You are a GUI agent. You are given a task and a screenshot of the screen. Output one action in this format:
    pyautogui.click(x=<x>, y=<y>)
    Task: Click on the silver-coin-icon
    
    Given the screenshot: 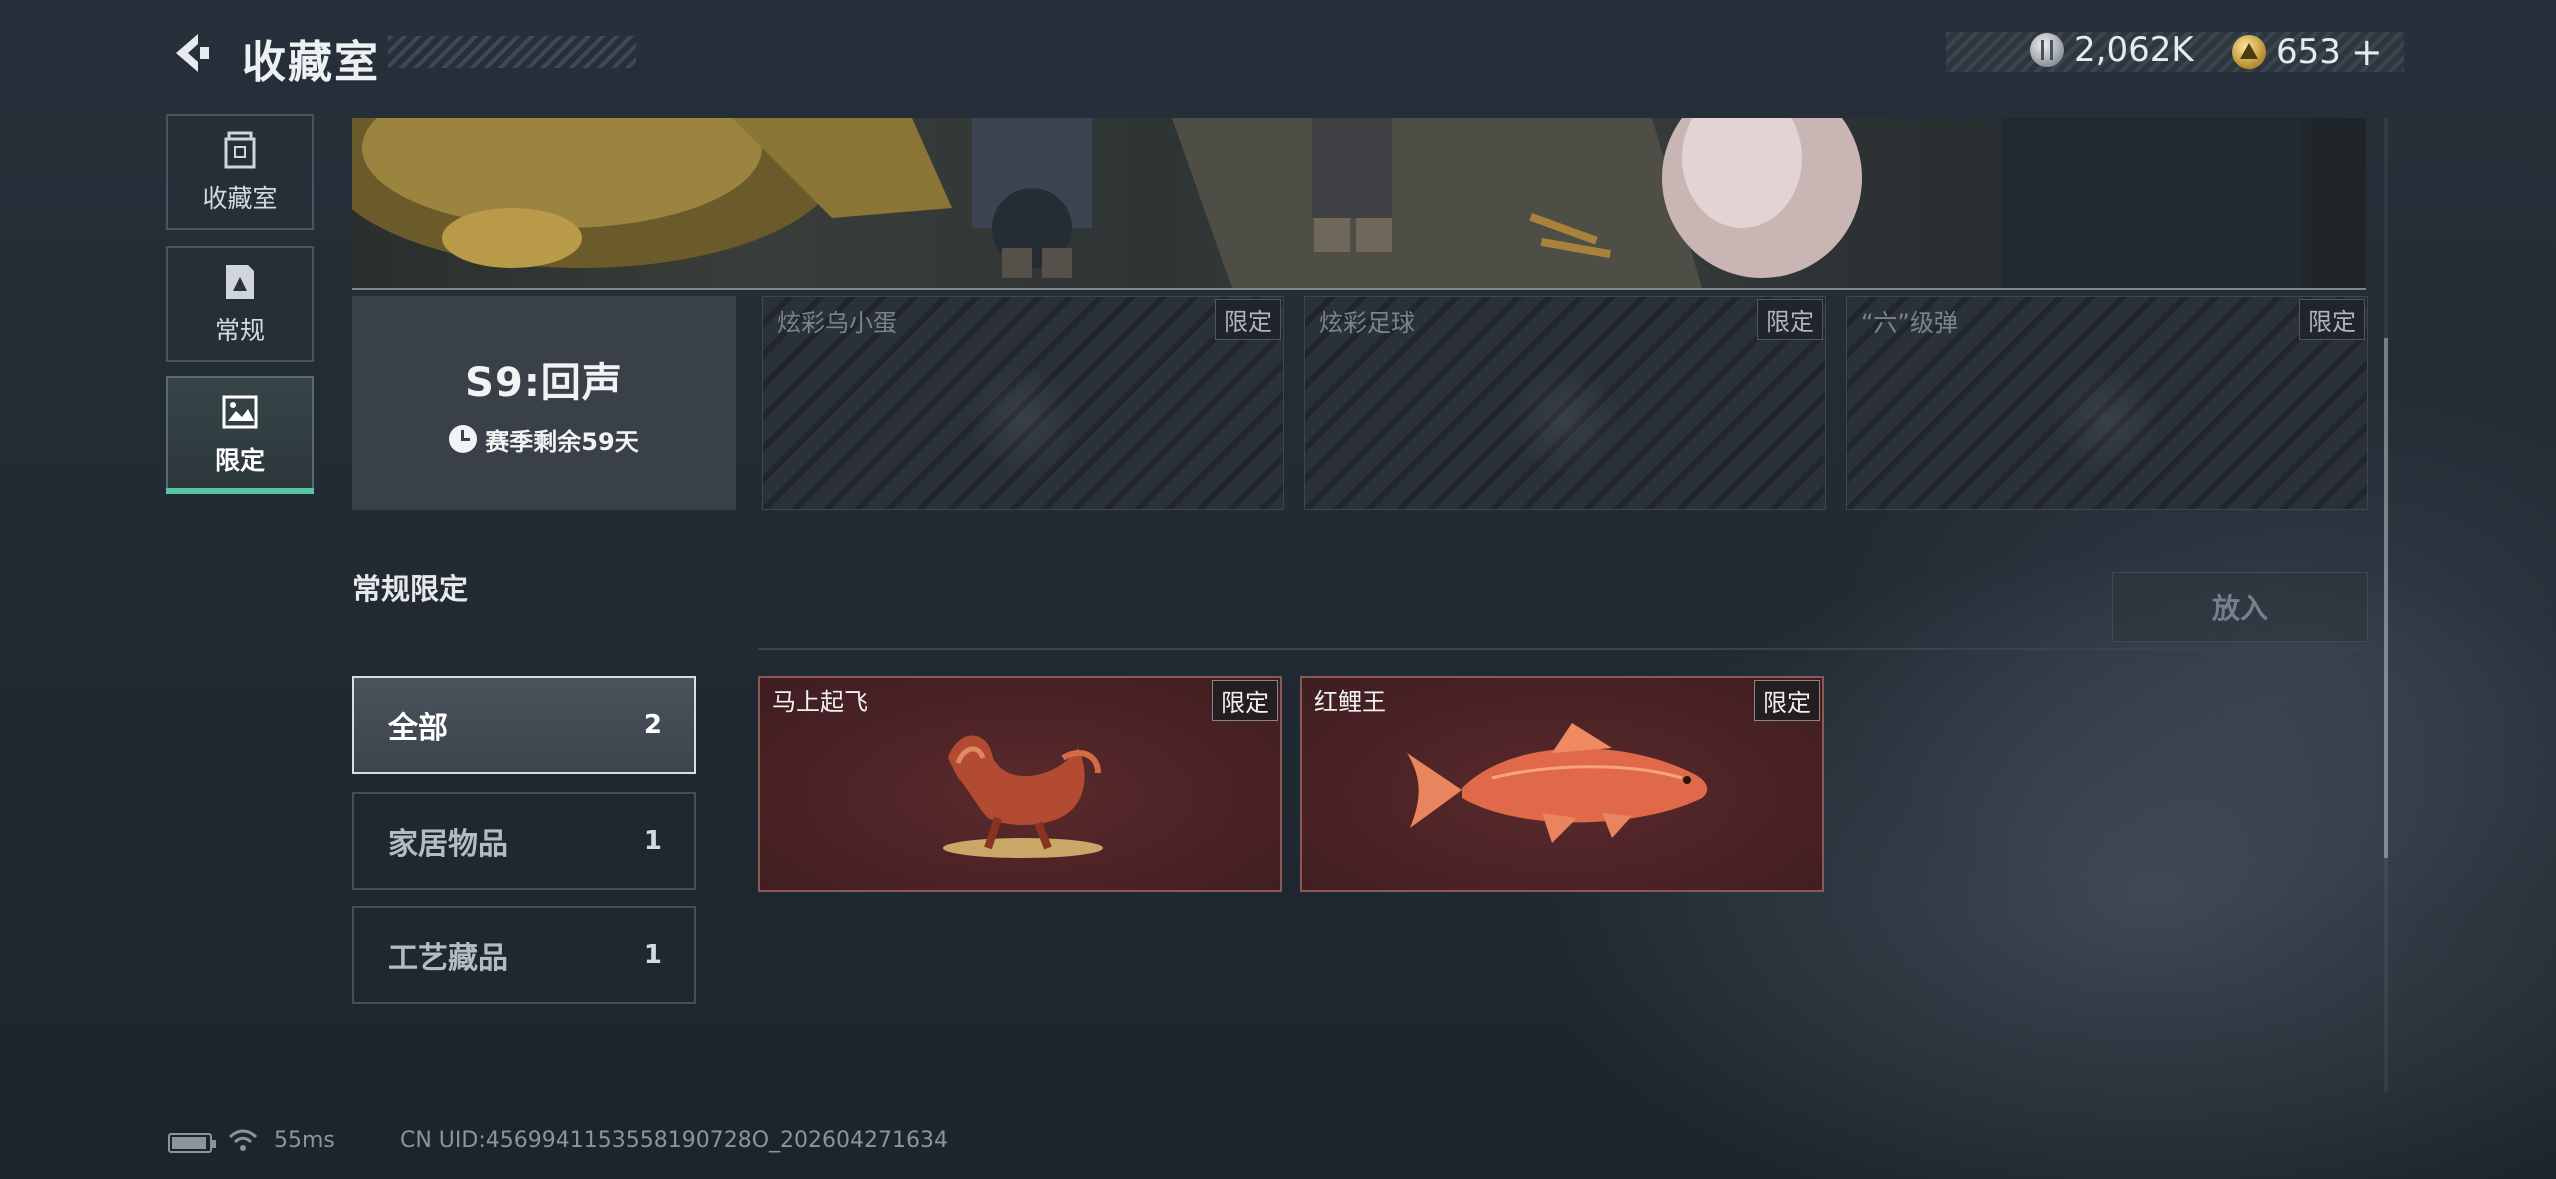 What is the action you would take?
    pyautogui.click(x=2047, y=50)
    